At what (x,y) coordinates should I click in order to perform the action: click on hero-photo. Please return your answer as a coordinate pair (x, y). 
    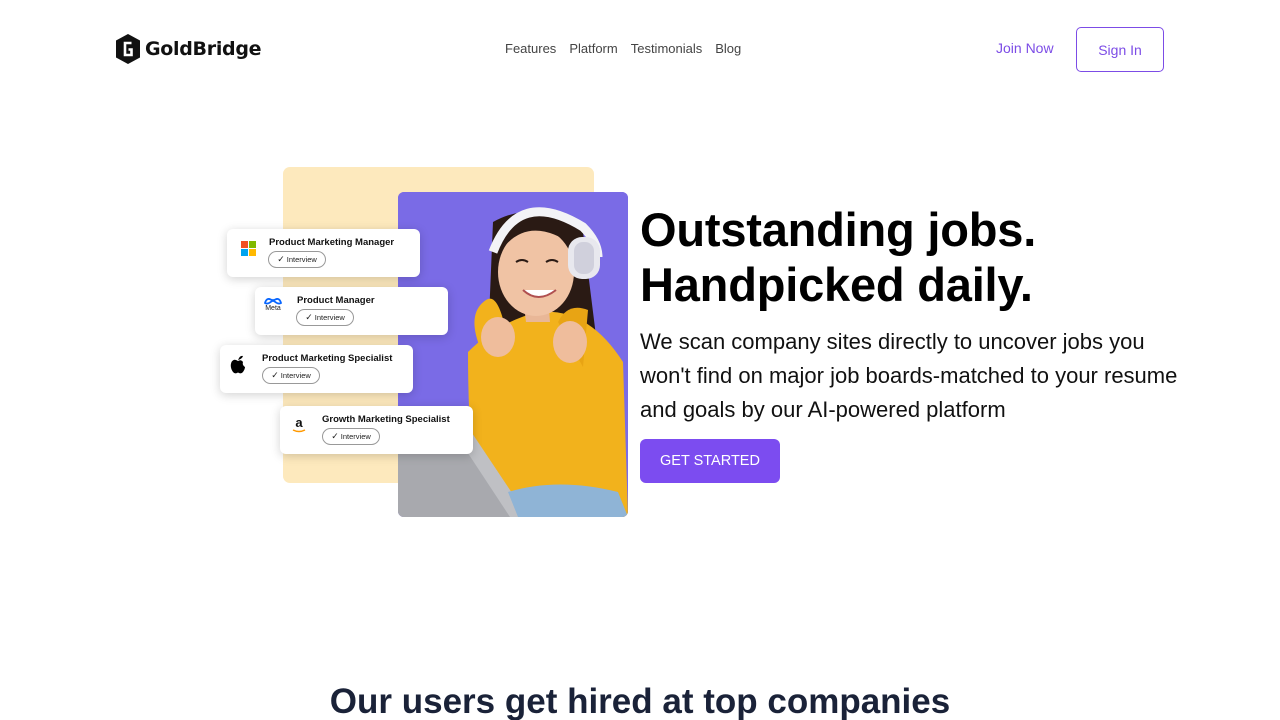
    Looking at the image, I should click on (513, 354).